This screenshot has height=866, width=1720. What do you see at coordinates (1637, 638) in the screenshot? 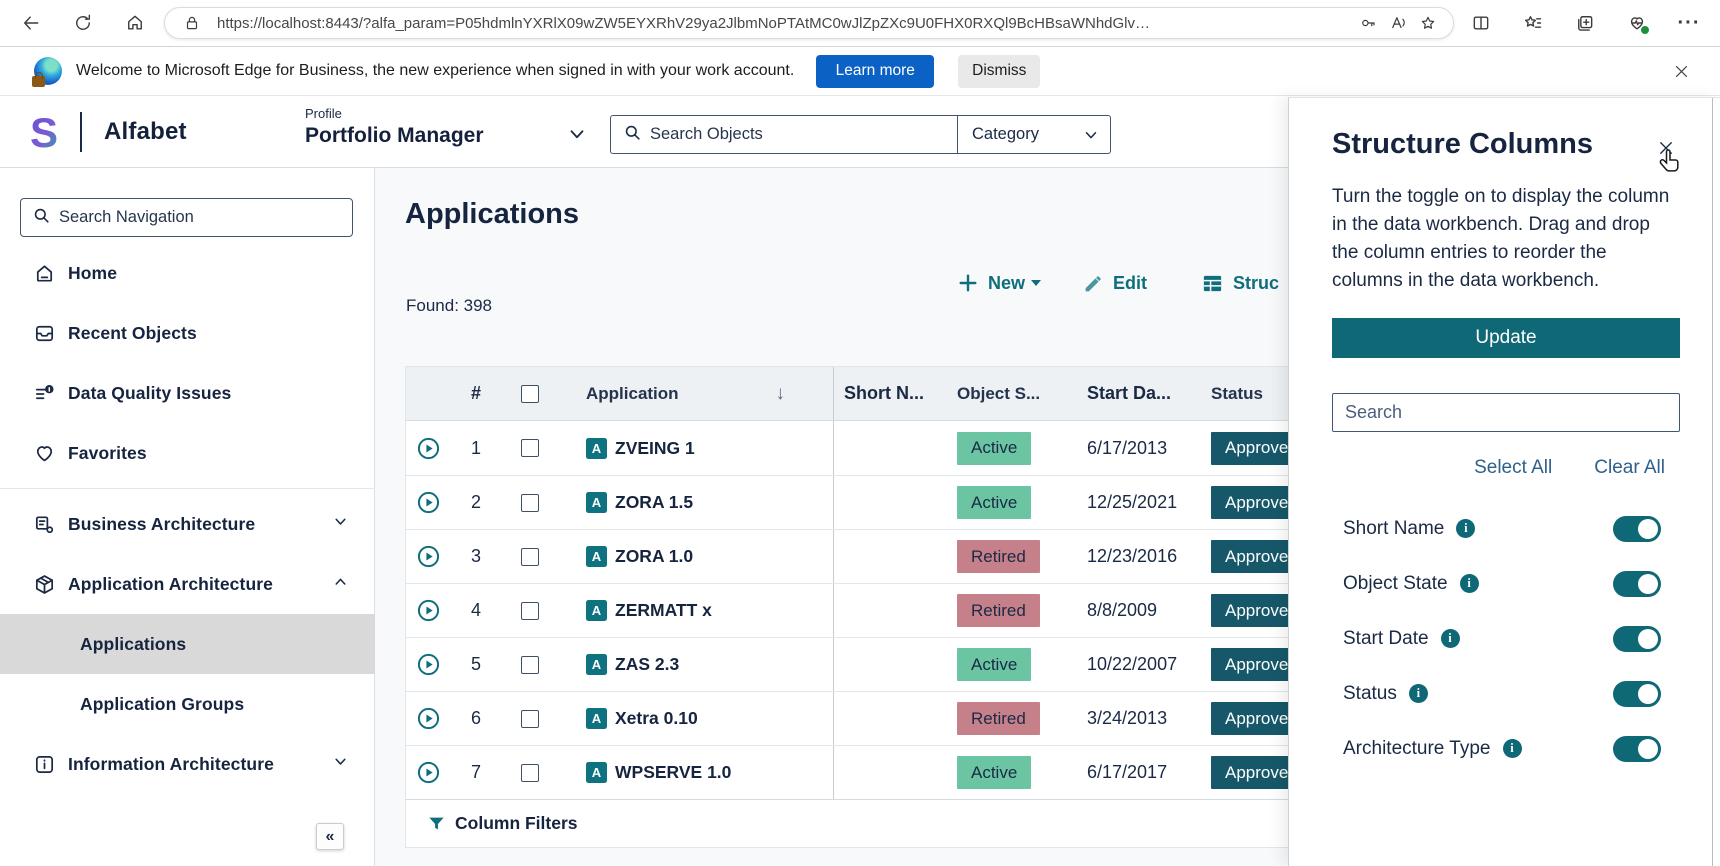
I see `toggle-start-date` at bounding box center [1637, 638].